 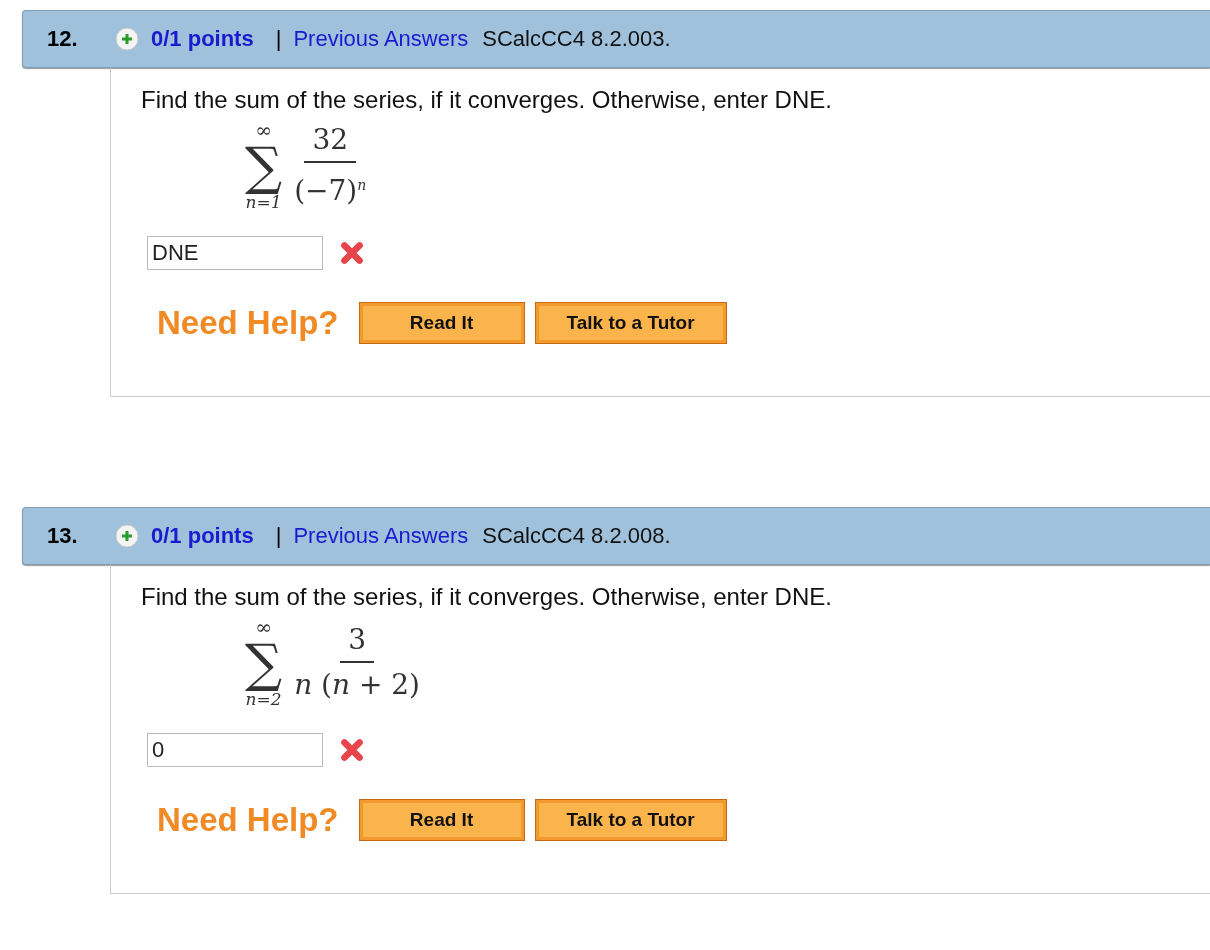 What do you see at coordinates (576, 39) in the screenshot?
I see `source-text: SCalcCC4 8.2.003.` at bounding box center [576, 39].